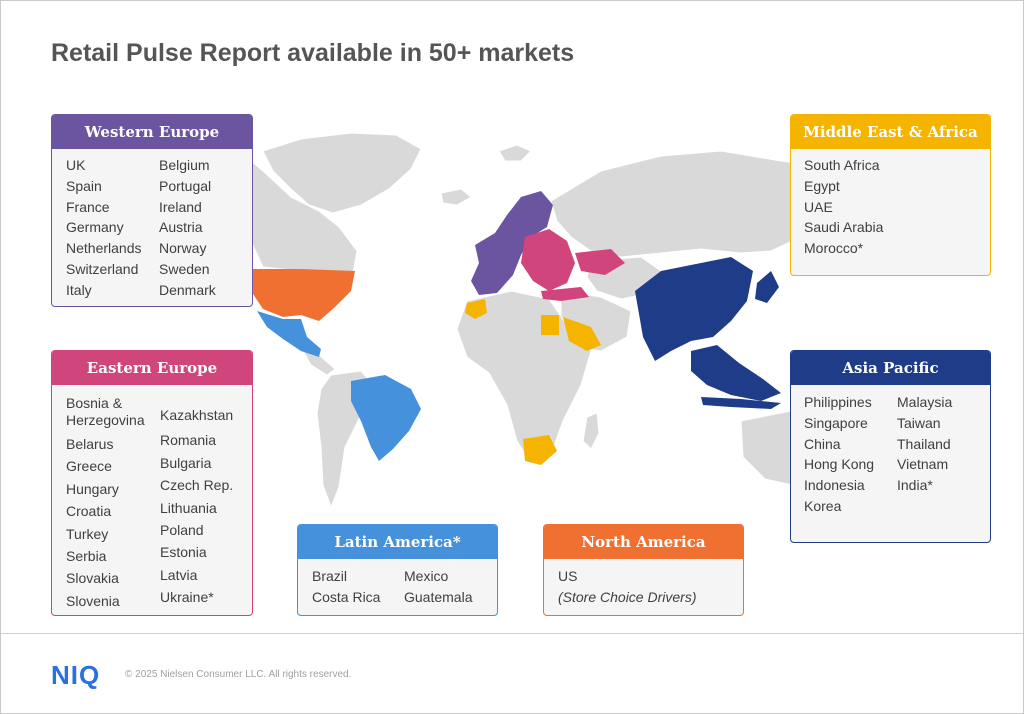 The width and height of the screenshot is (1024, 714). I want to click on country-label: Lithuania, so click(188, 507).